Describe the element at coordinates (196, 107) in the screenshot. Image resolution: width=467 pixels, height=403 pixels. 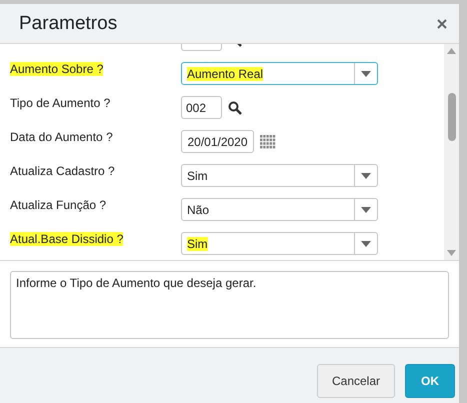
I see `field-value: 002` at that location.